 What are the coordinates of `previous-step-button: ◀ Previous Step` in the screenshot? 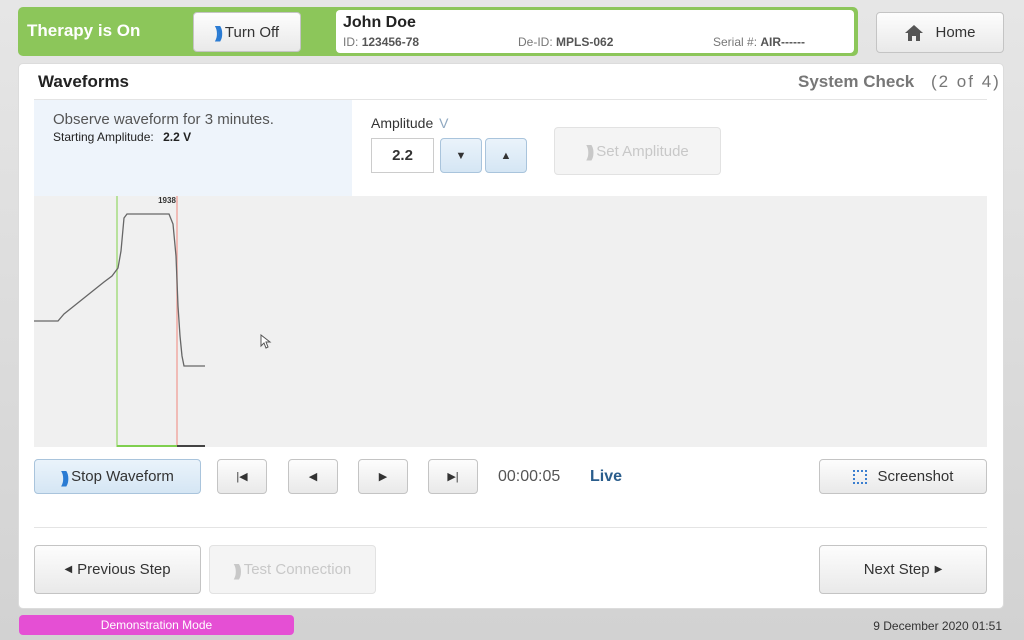 It's located at (117, 569).